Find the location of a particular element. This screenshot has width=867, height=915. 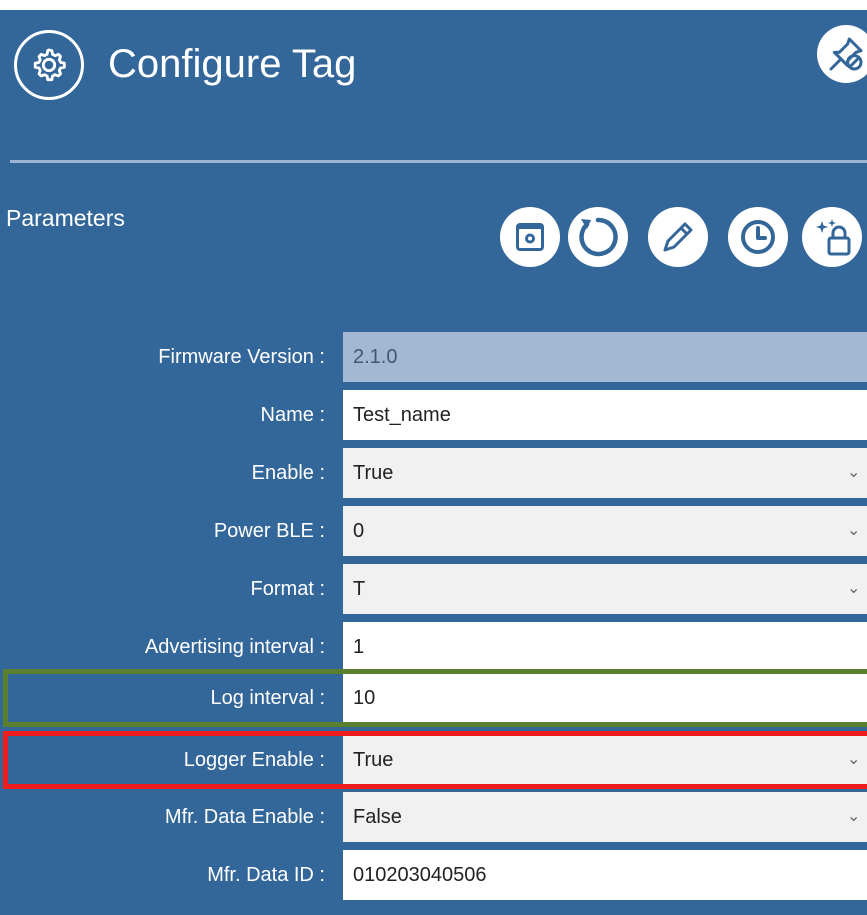

pencil-icon is located at coordinates (678, 237).